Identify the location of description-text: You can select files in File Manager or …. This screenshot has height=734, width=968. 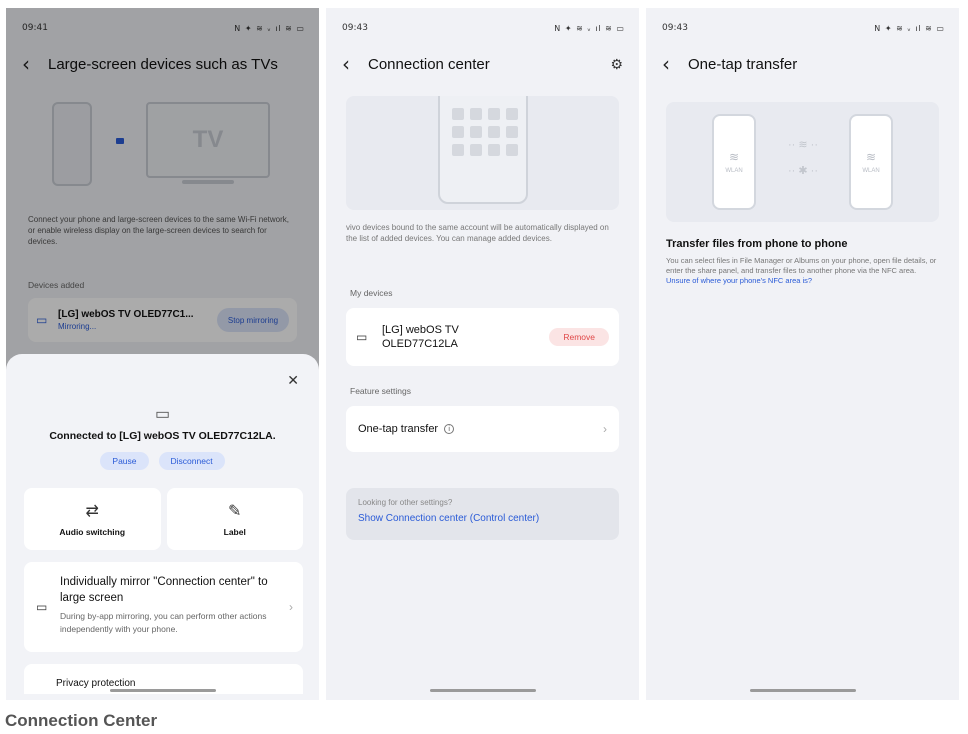
(801, 265).